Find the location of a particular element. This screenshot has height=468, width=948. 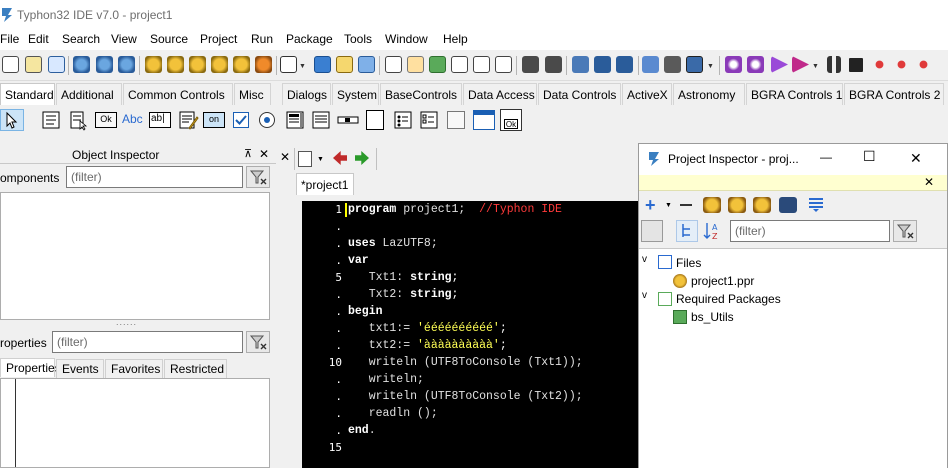

package-icon is located at coordinates (580, 64).